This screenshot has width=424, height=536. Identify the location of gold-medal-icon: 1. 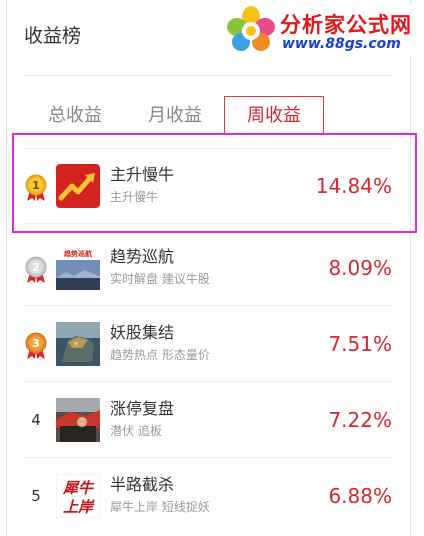
(36, 187).